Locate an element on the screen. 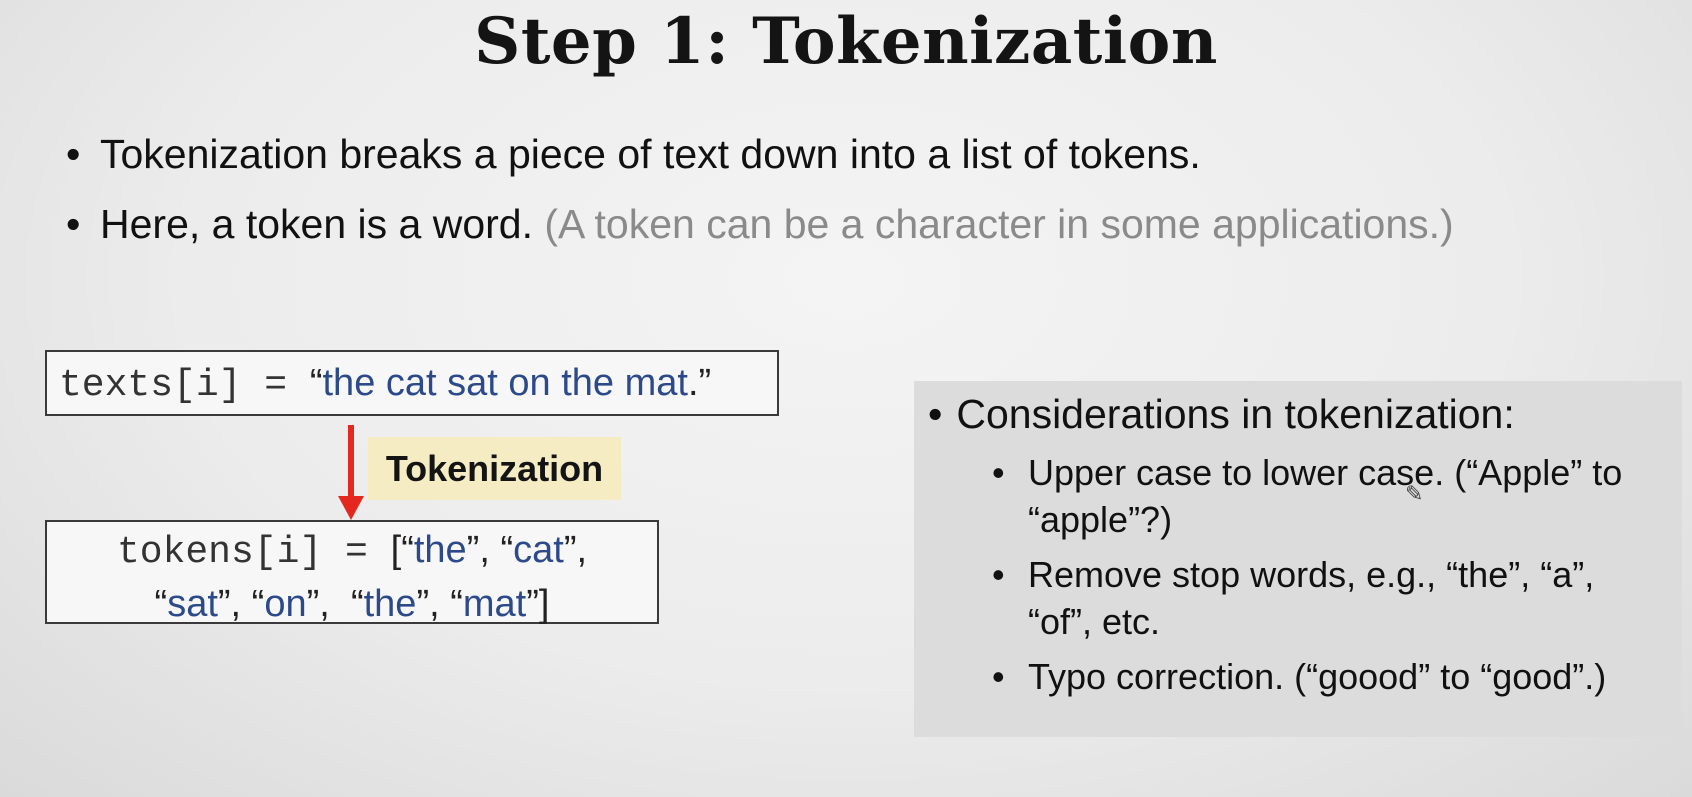  token: mat is located at coordinates (494, 604).